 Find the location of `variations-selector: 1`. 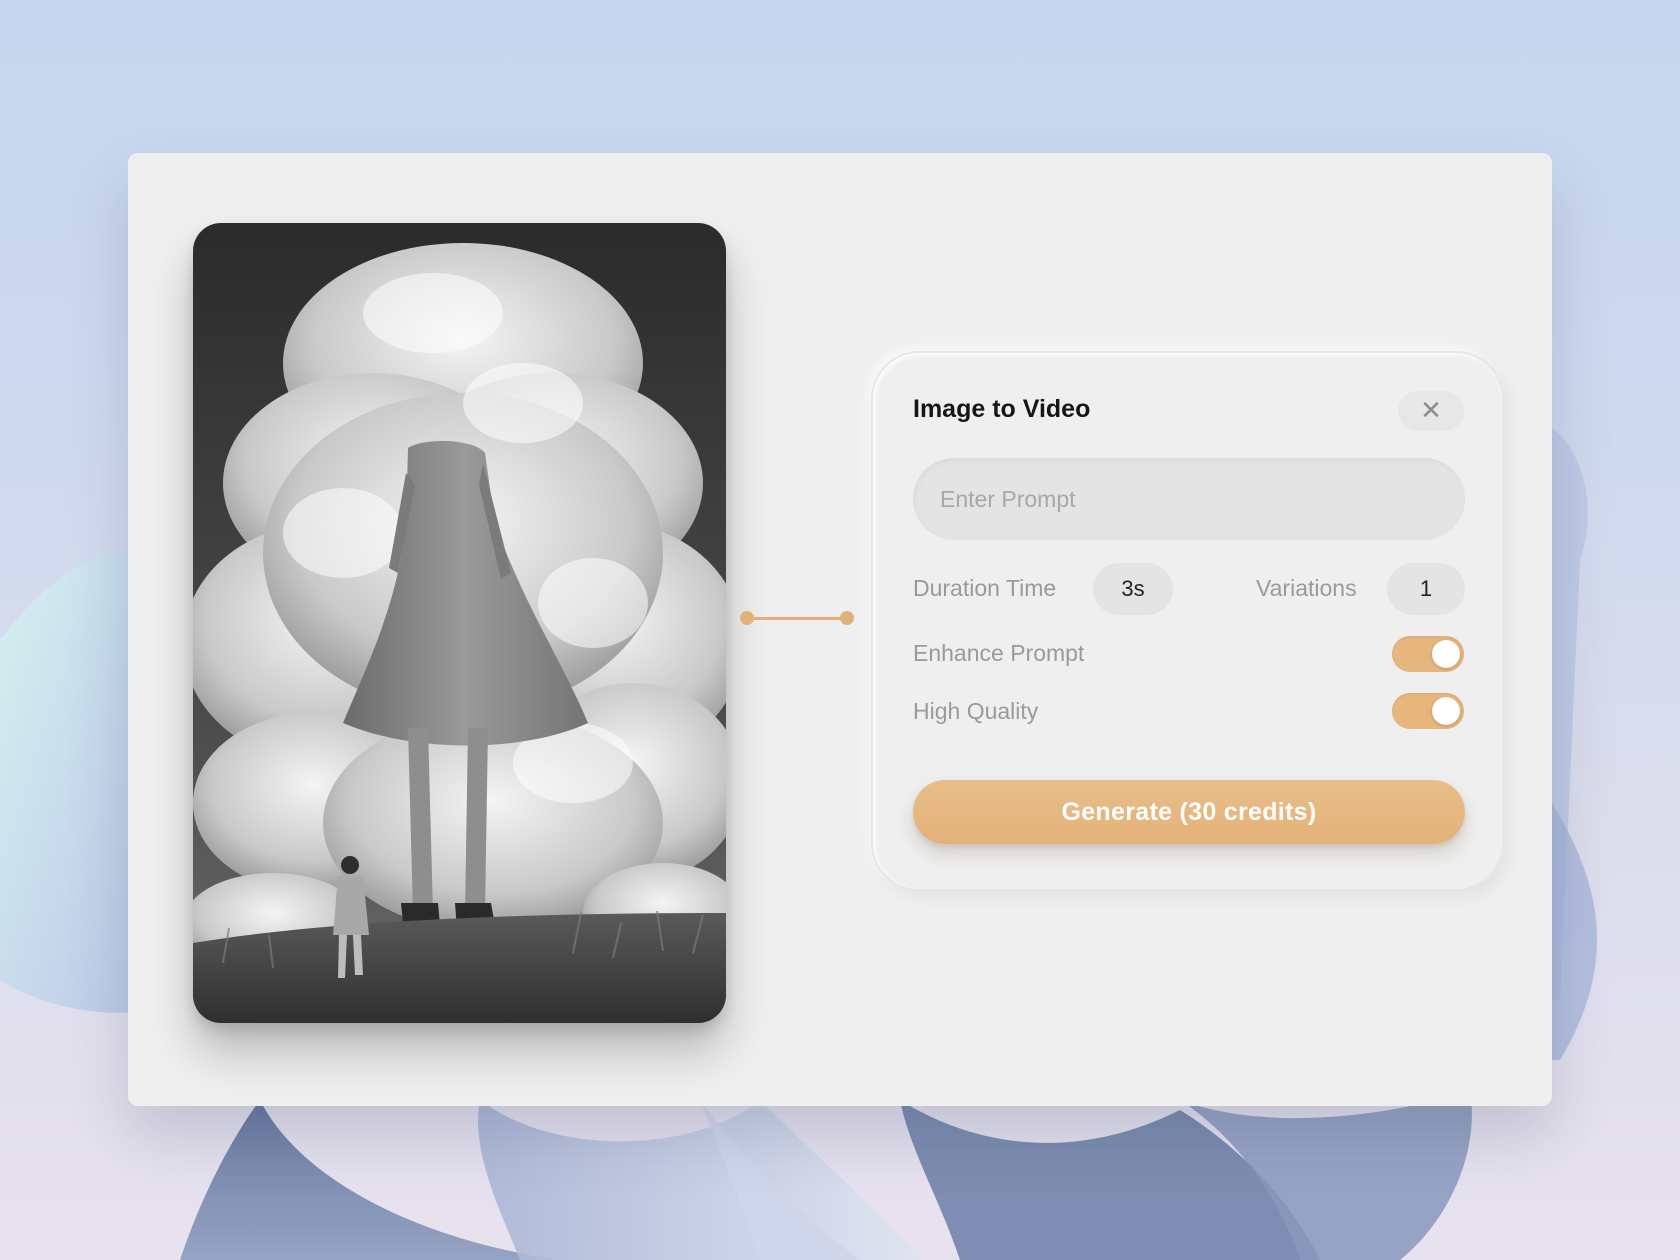

variations-selector: 1 is located at coordinates (1426, 589).